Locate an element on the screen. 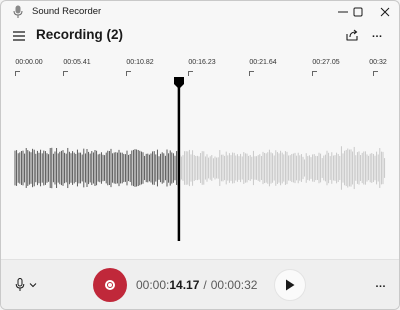  record-icon is located at coordinates (110, 285).